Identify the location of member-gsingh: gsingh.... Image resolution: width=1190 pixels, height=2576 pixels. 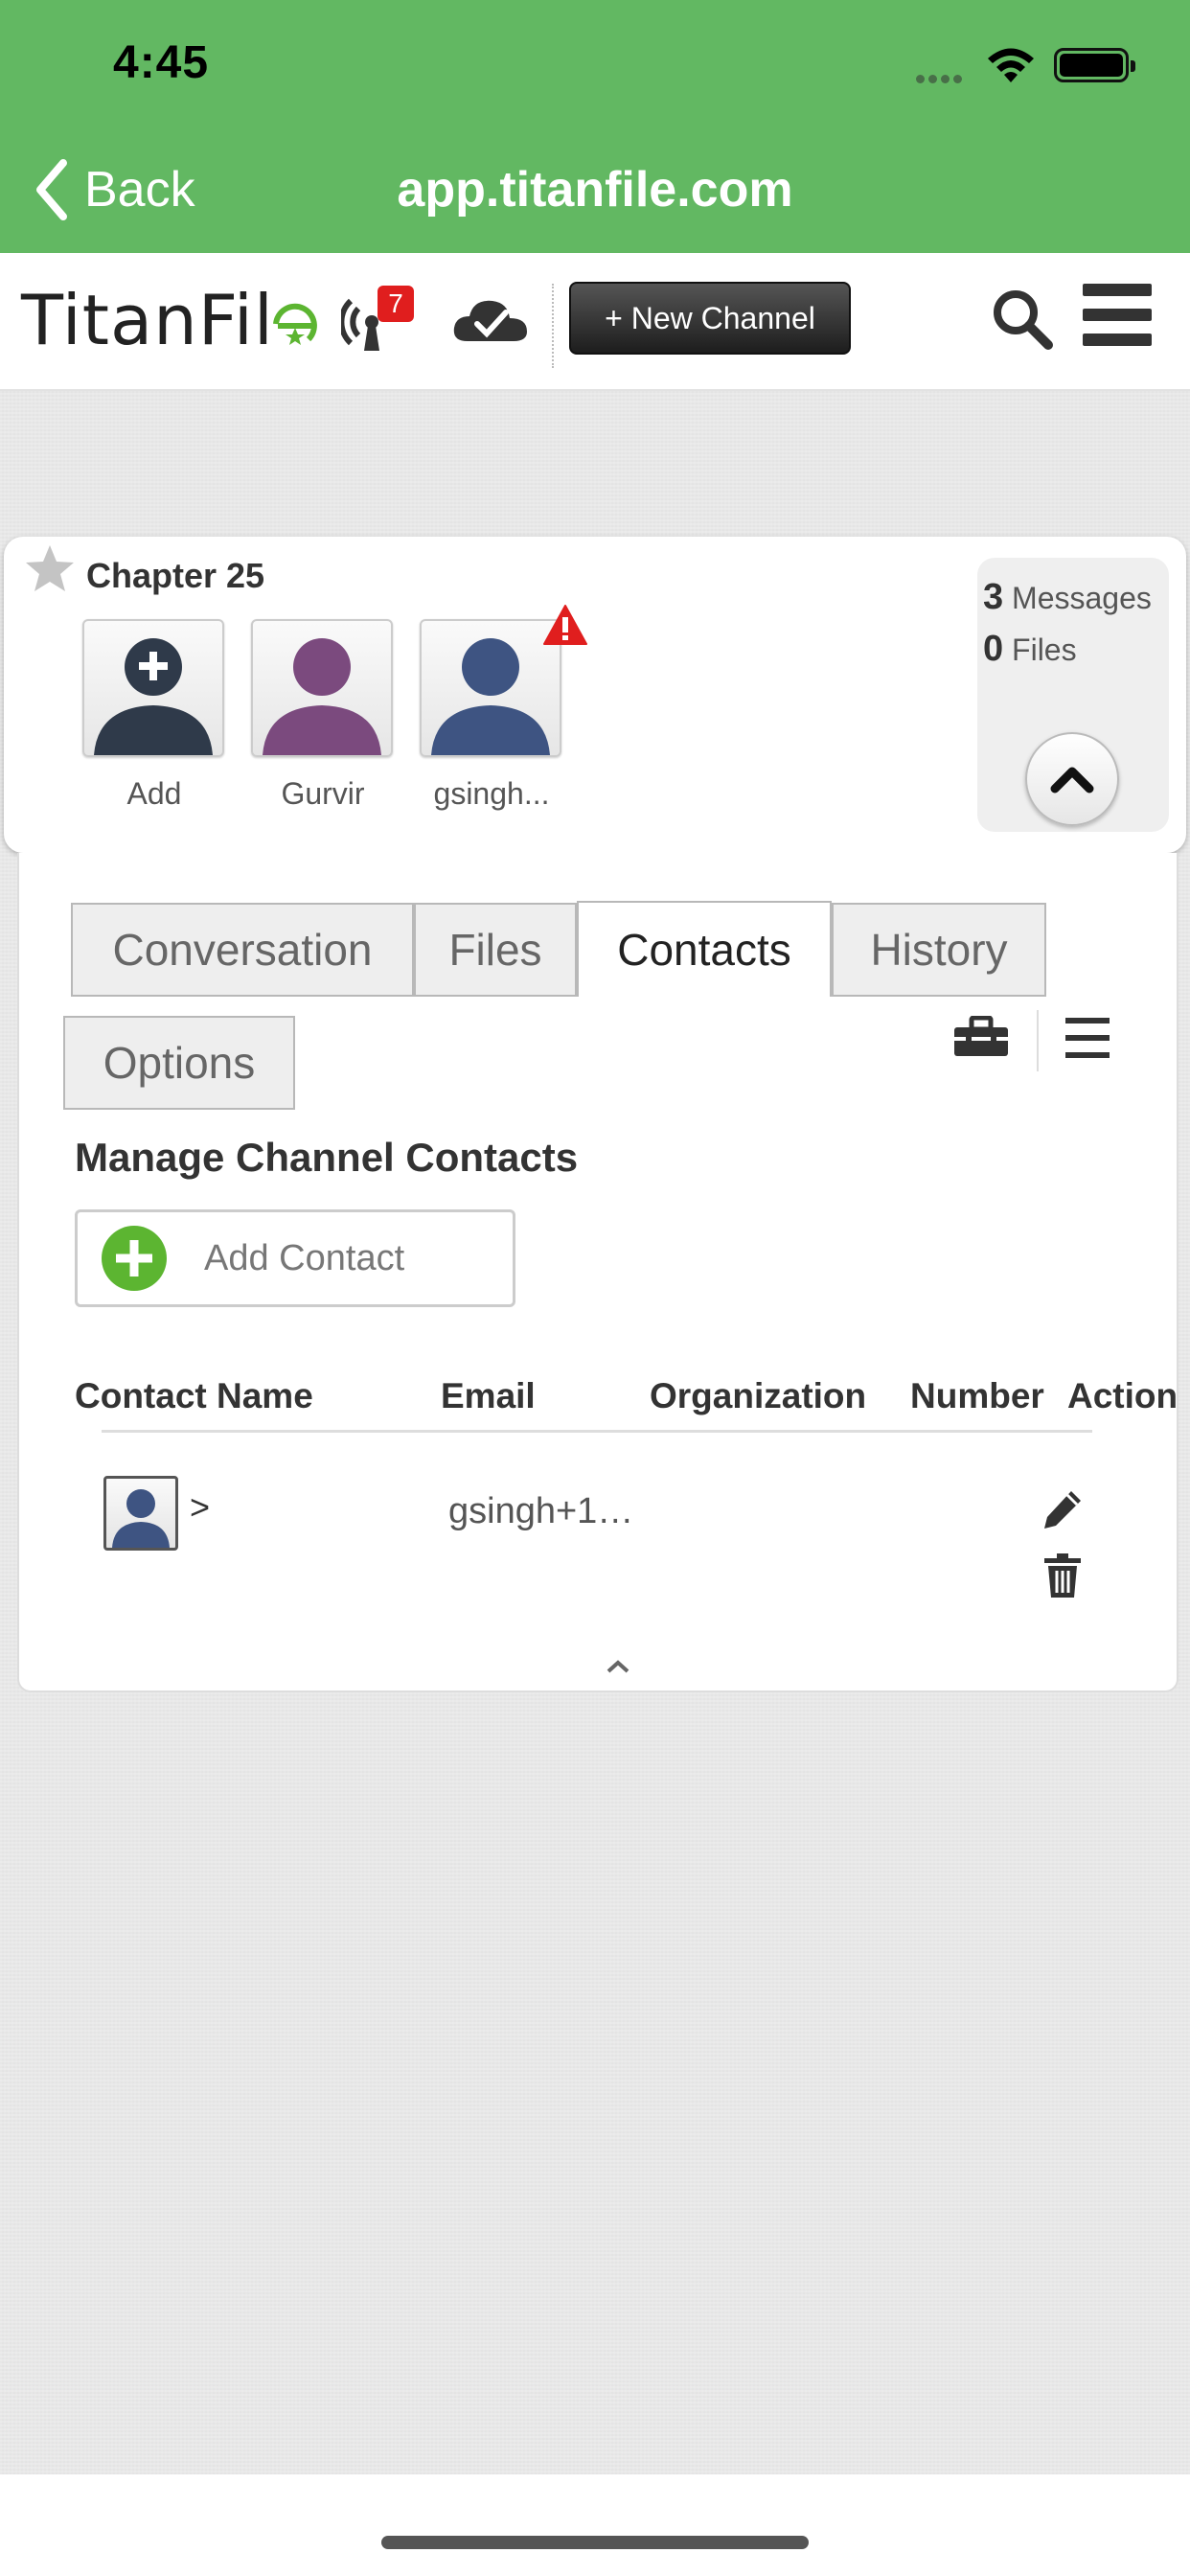
(492, 715).